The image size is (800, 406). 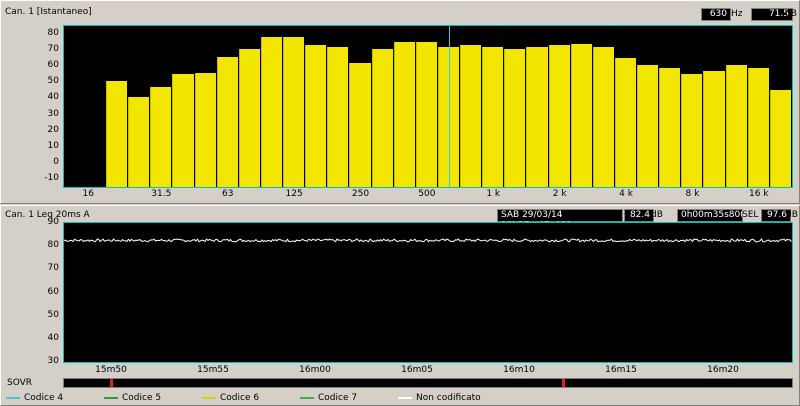 What do you see at coordinates (448, 398) in the screenshot?
I see `legend-label: Non codificato` at bounding box center [448, 398].